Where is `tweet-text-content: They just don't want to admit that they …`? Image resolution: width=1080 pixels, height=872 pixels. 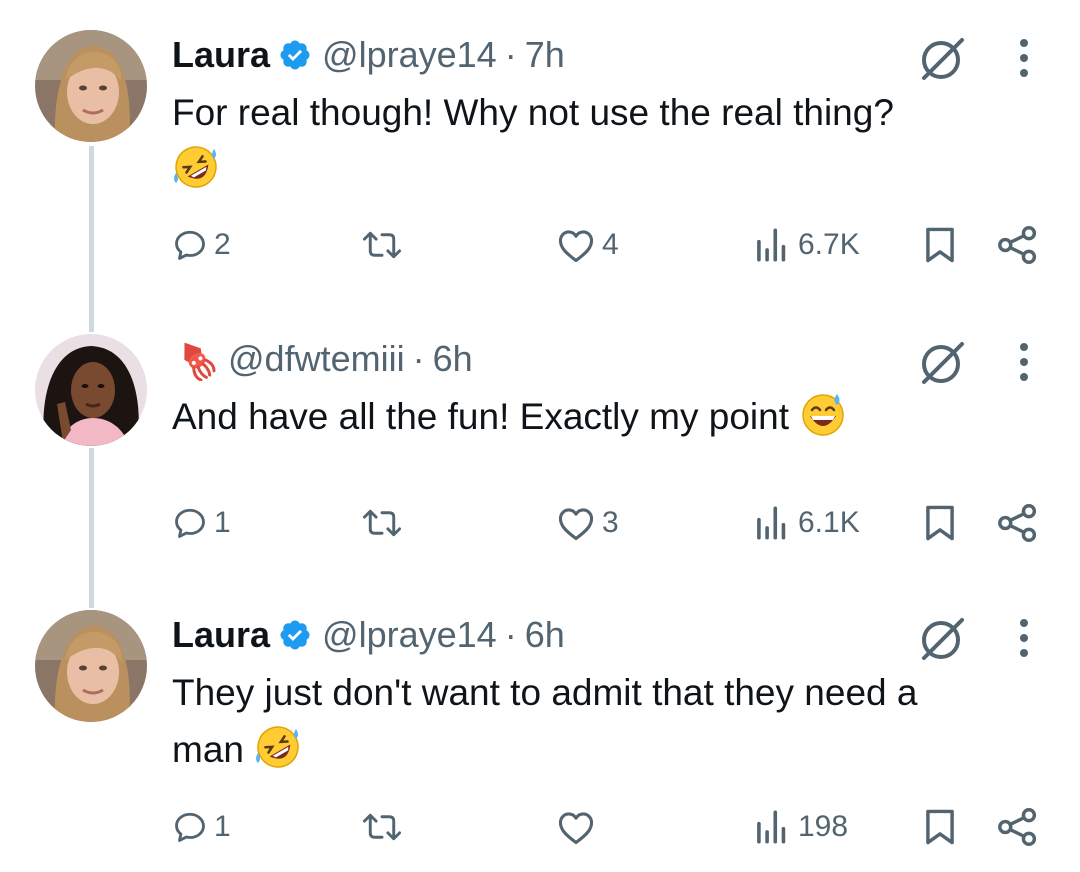 tweet-text-content: They just don't want to admit that they … is located at coordinates (545, 692).